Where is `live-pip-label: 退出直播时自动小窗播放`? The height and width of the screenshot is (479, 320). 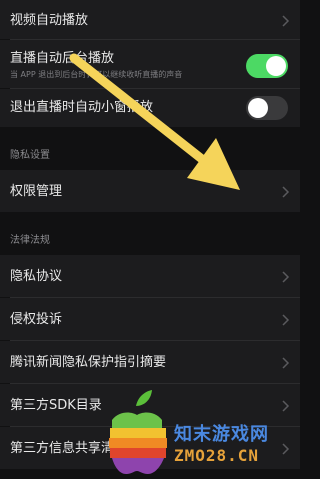 live-pip-label: 退出直播时自动小窗播放 is located at coordinates (82, 107).